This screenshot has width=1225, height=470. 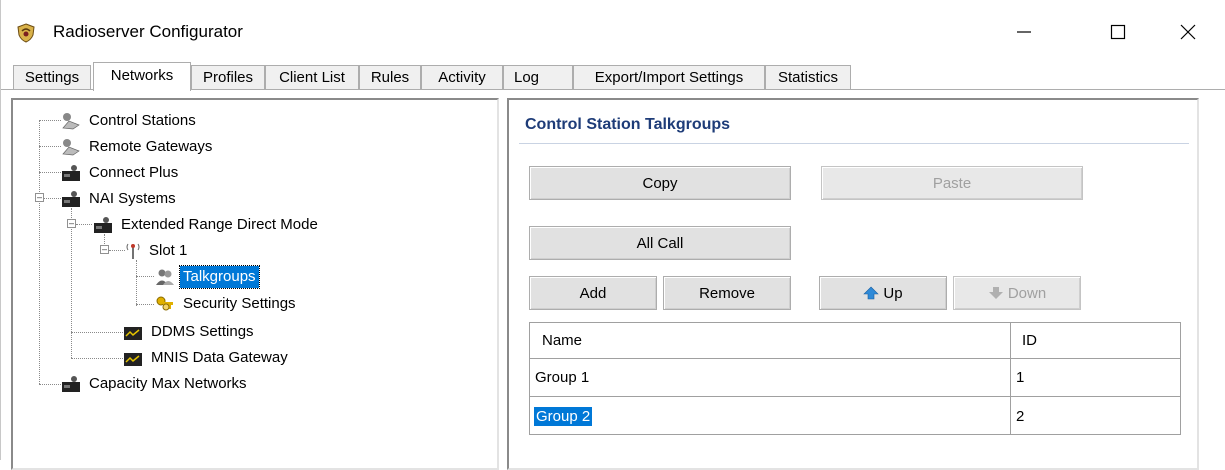 What do you see at coordinates (660, 183) in the screenshot?
I see `copy-button: Copy` at bounding box center [660, 183].